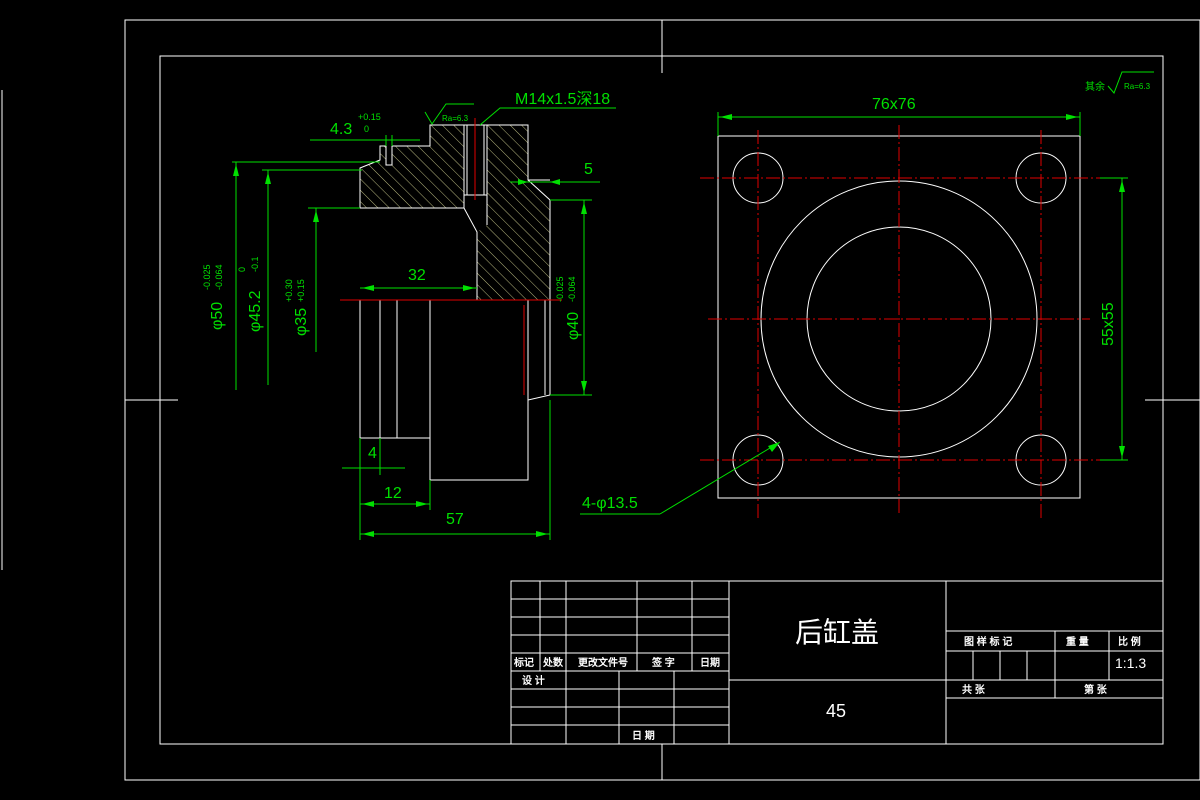 This screenshot has height=800, width=1200. I want to click on dim-phi45-2-tol-upper: 0, so click(242, 269).